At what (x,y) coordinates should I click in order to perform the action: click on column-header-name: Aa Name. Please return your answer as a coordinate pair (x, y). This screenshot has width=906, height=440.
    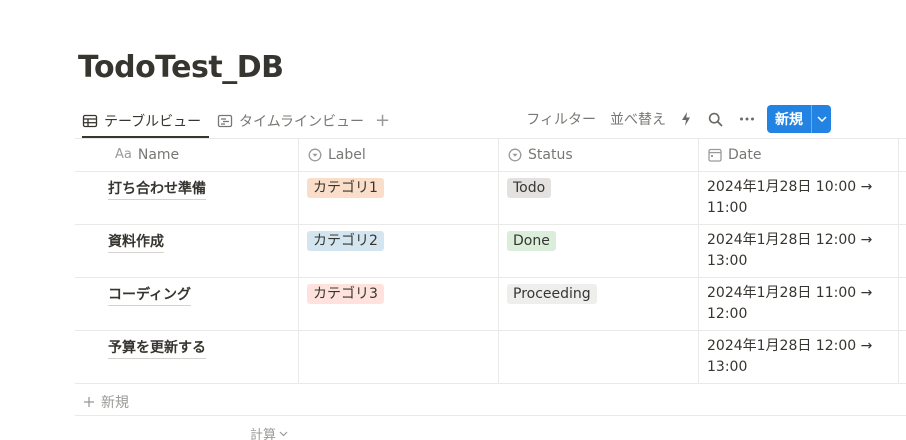
    Looking at the image, I should click on (147, 154).